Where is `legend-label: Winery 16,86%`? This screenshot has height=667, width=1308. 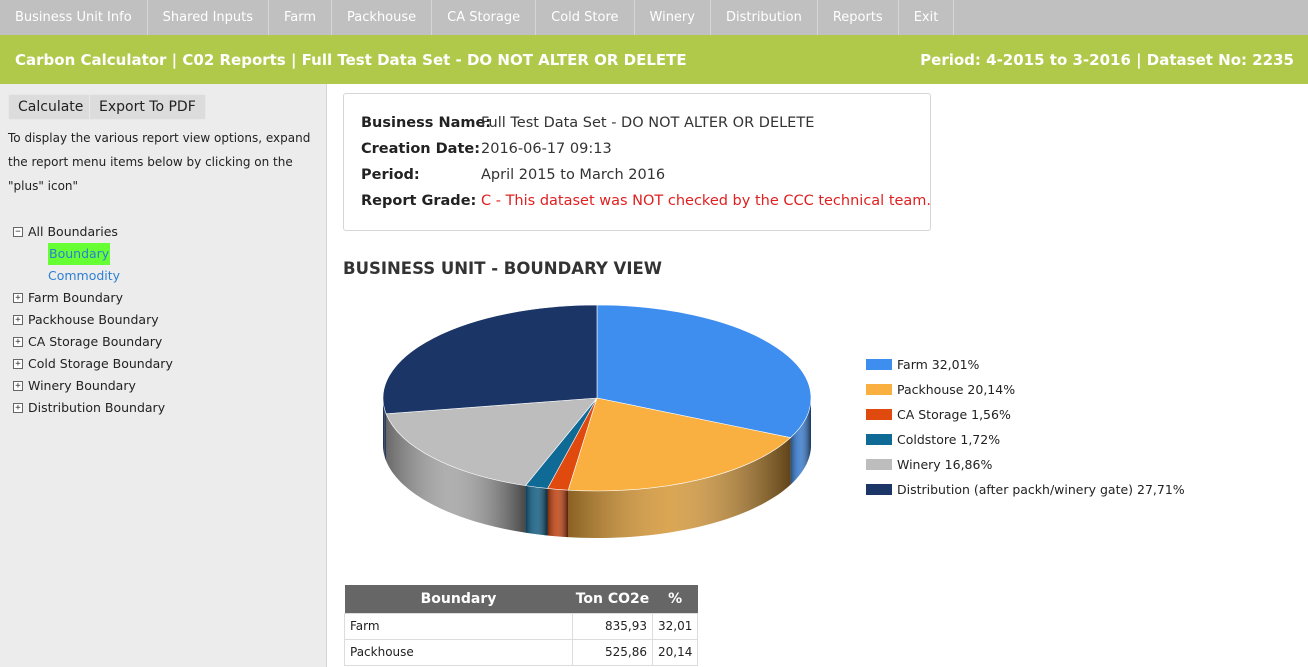
legend-label: Winery 16,86% is located at coordinates (945, 464).